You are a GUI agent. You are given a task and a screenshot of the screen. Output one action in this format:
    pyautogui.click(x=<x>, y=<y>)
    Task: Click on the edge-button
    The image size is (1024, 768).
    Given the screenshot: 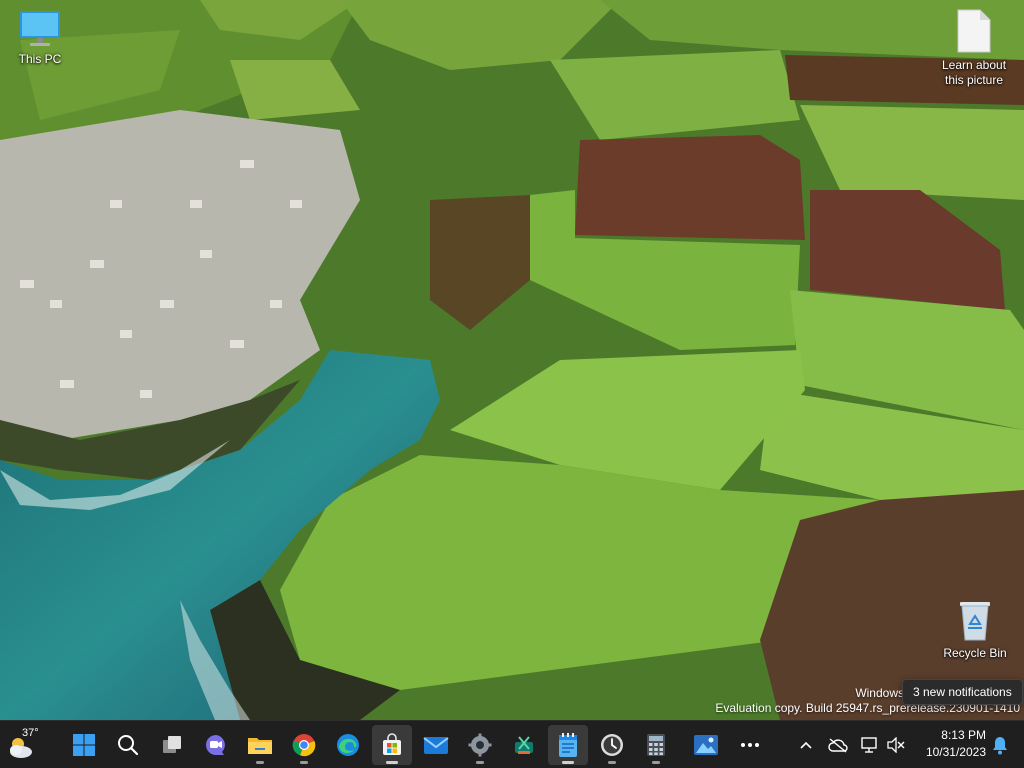 What is the action you would take?
    pyautogui.click(x=348, y=745)
    